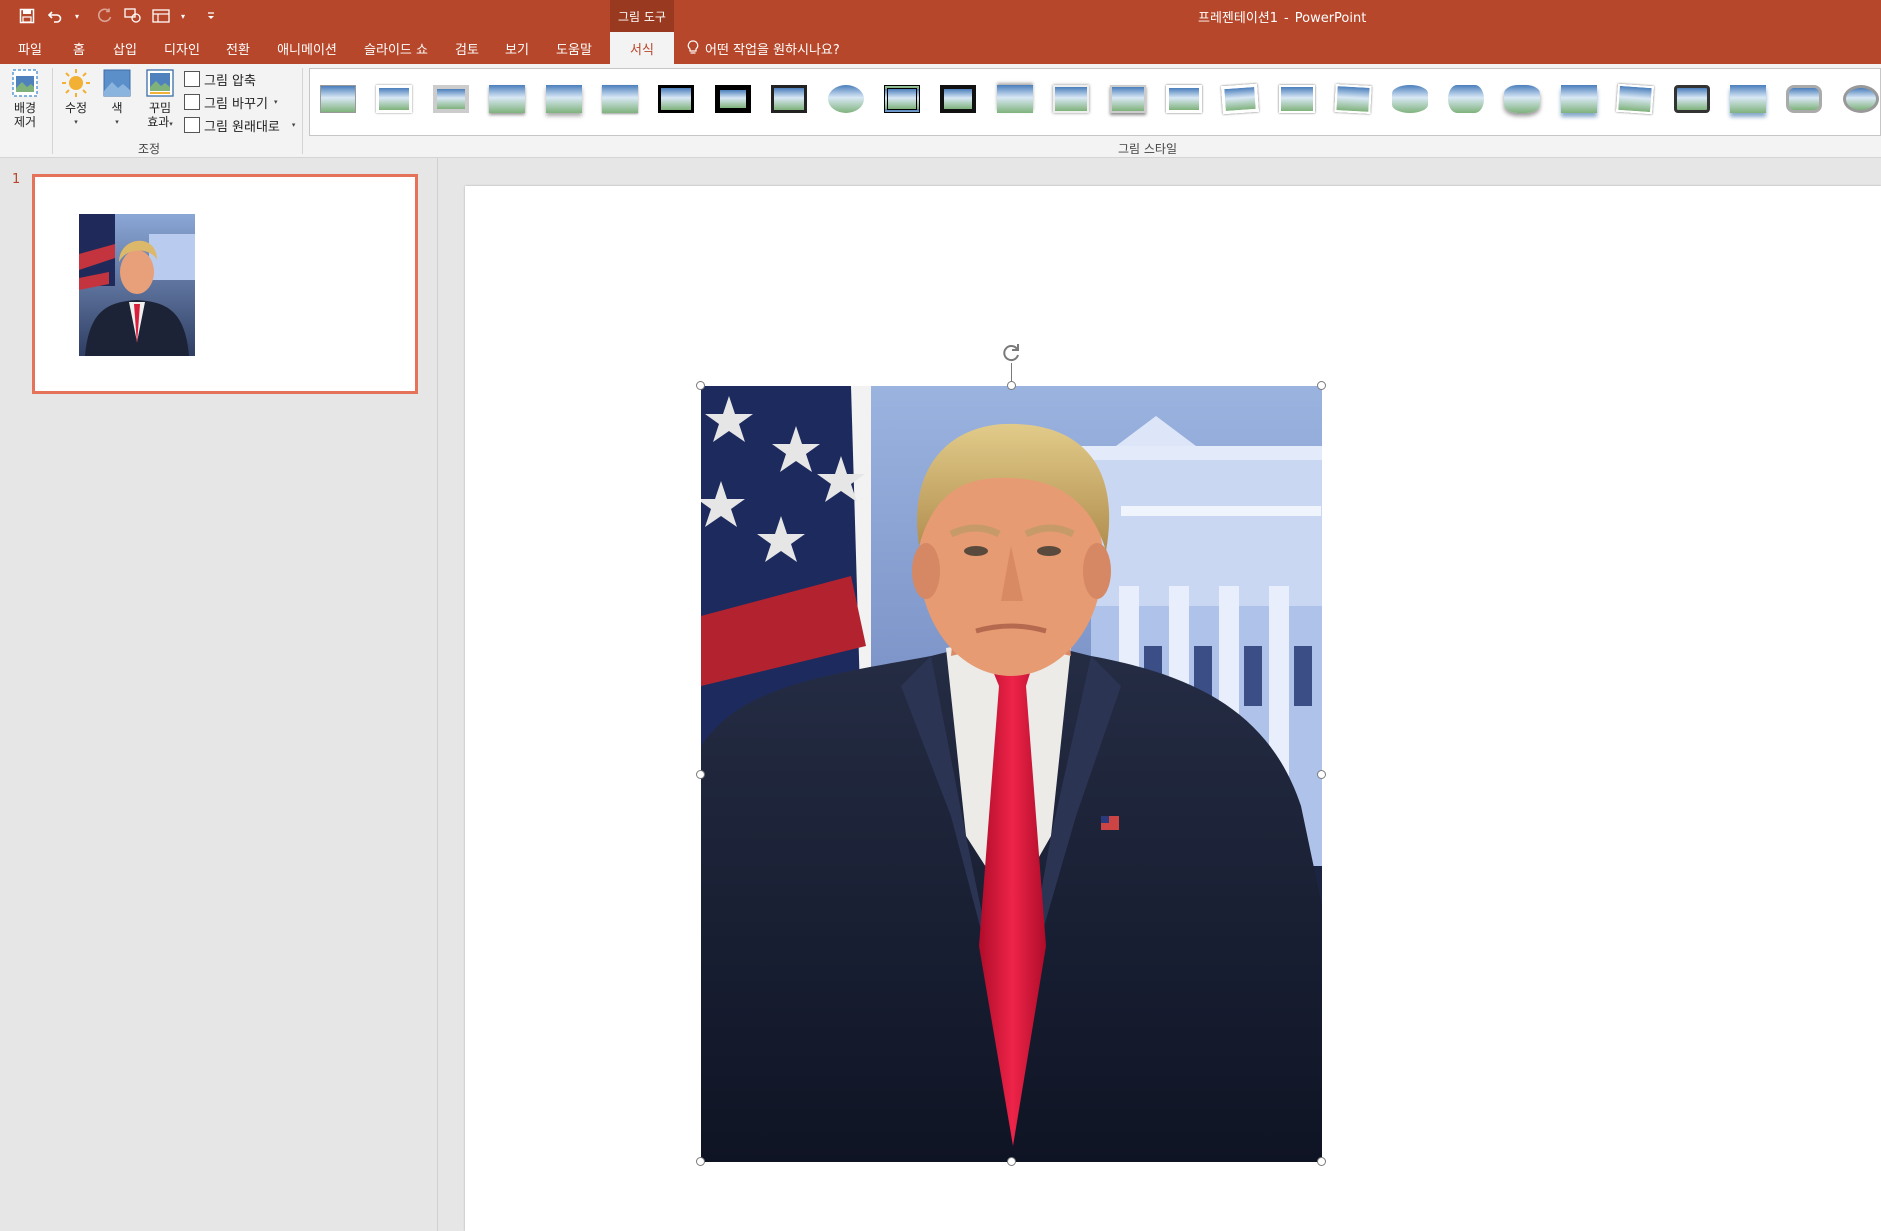 This screenshot has width=1881, height=1231. Describe the element at coordinates (1011, 385) in the screenshot. I see `resize-handle-top` at that location.